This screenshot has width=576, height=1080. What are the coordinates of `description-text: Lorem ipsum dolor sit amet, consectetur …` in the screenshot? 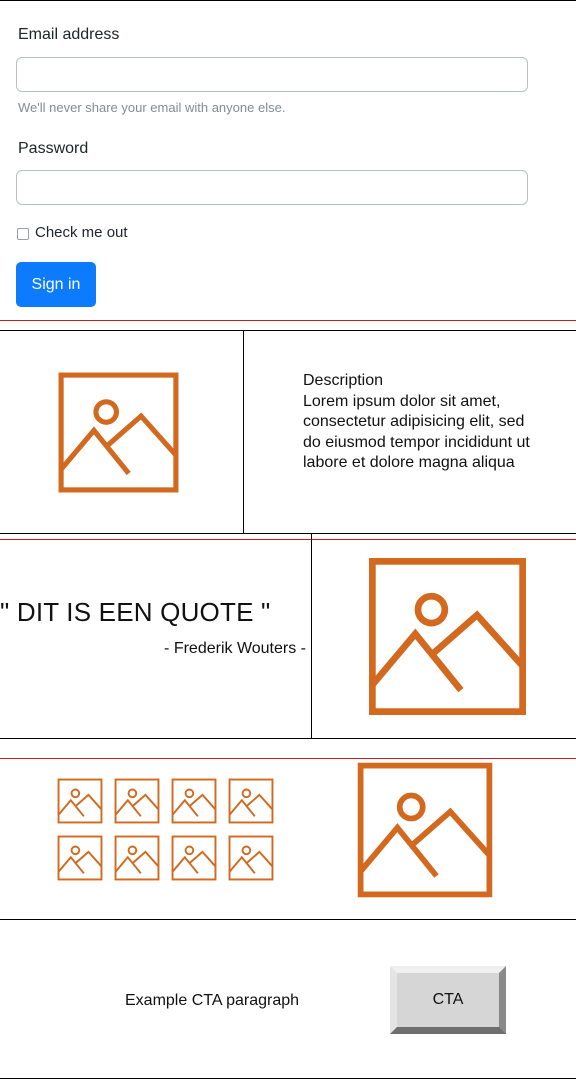 It's located at (416, 432).